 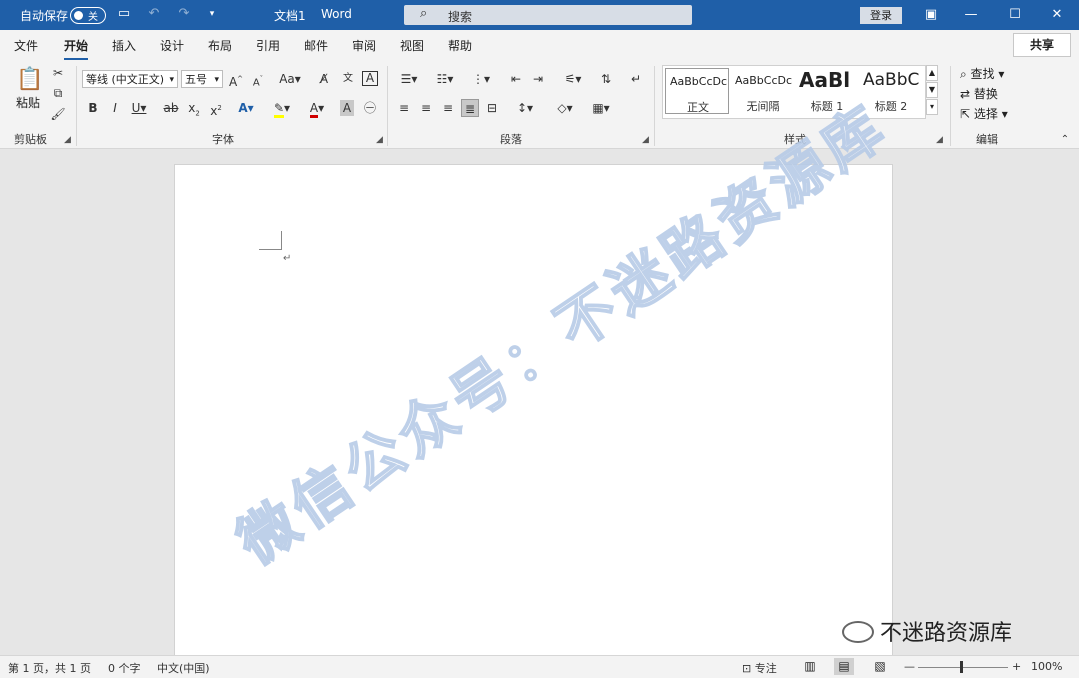 What do you see at coordinates (573, 79) in the screenshot?
I see `chinese-layout-icon: ⚟▾` at bounding box center [573, 79].